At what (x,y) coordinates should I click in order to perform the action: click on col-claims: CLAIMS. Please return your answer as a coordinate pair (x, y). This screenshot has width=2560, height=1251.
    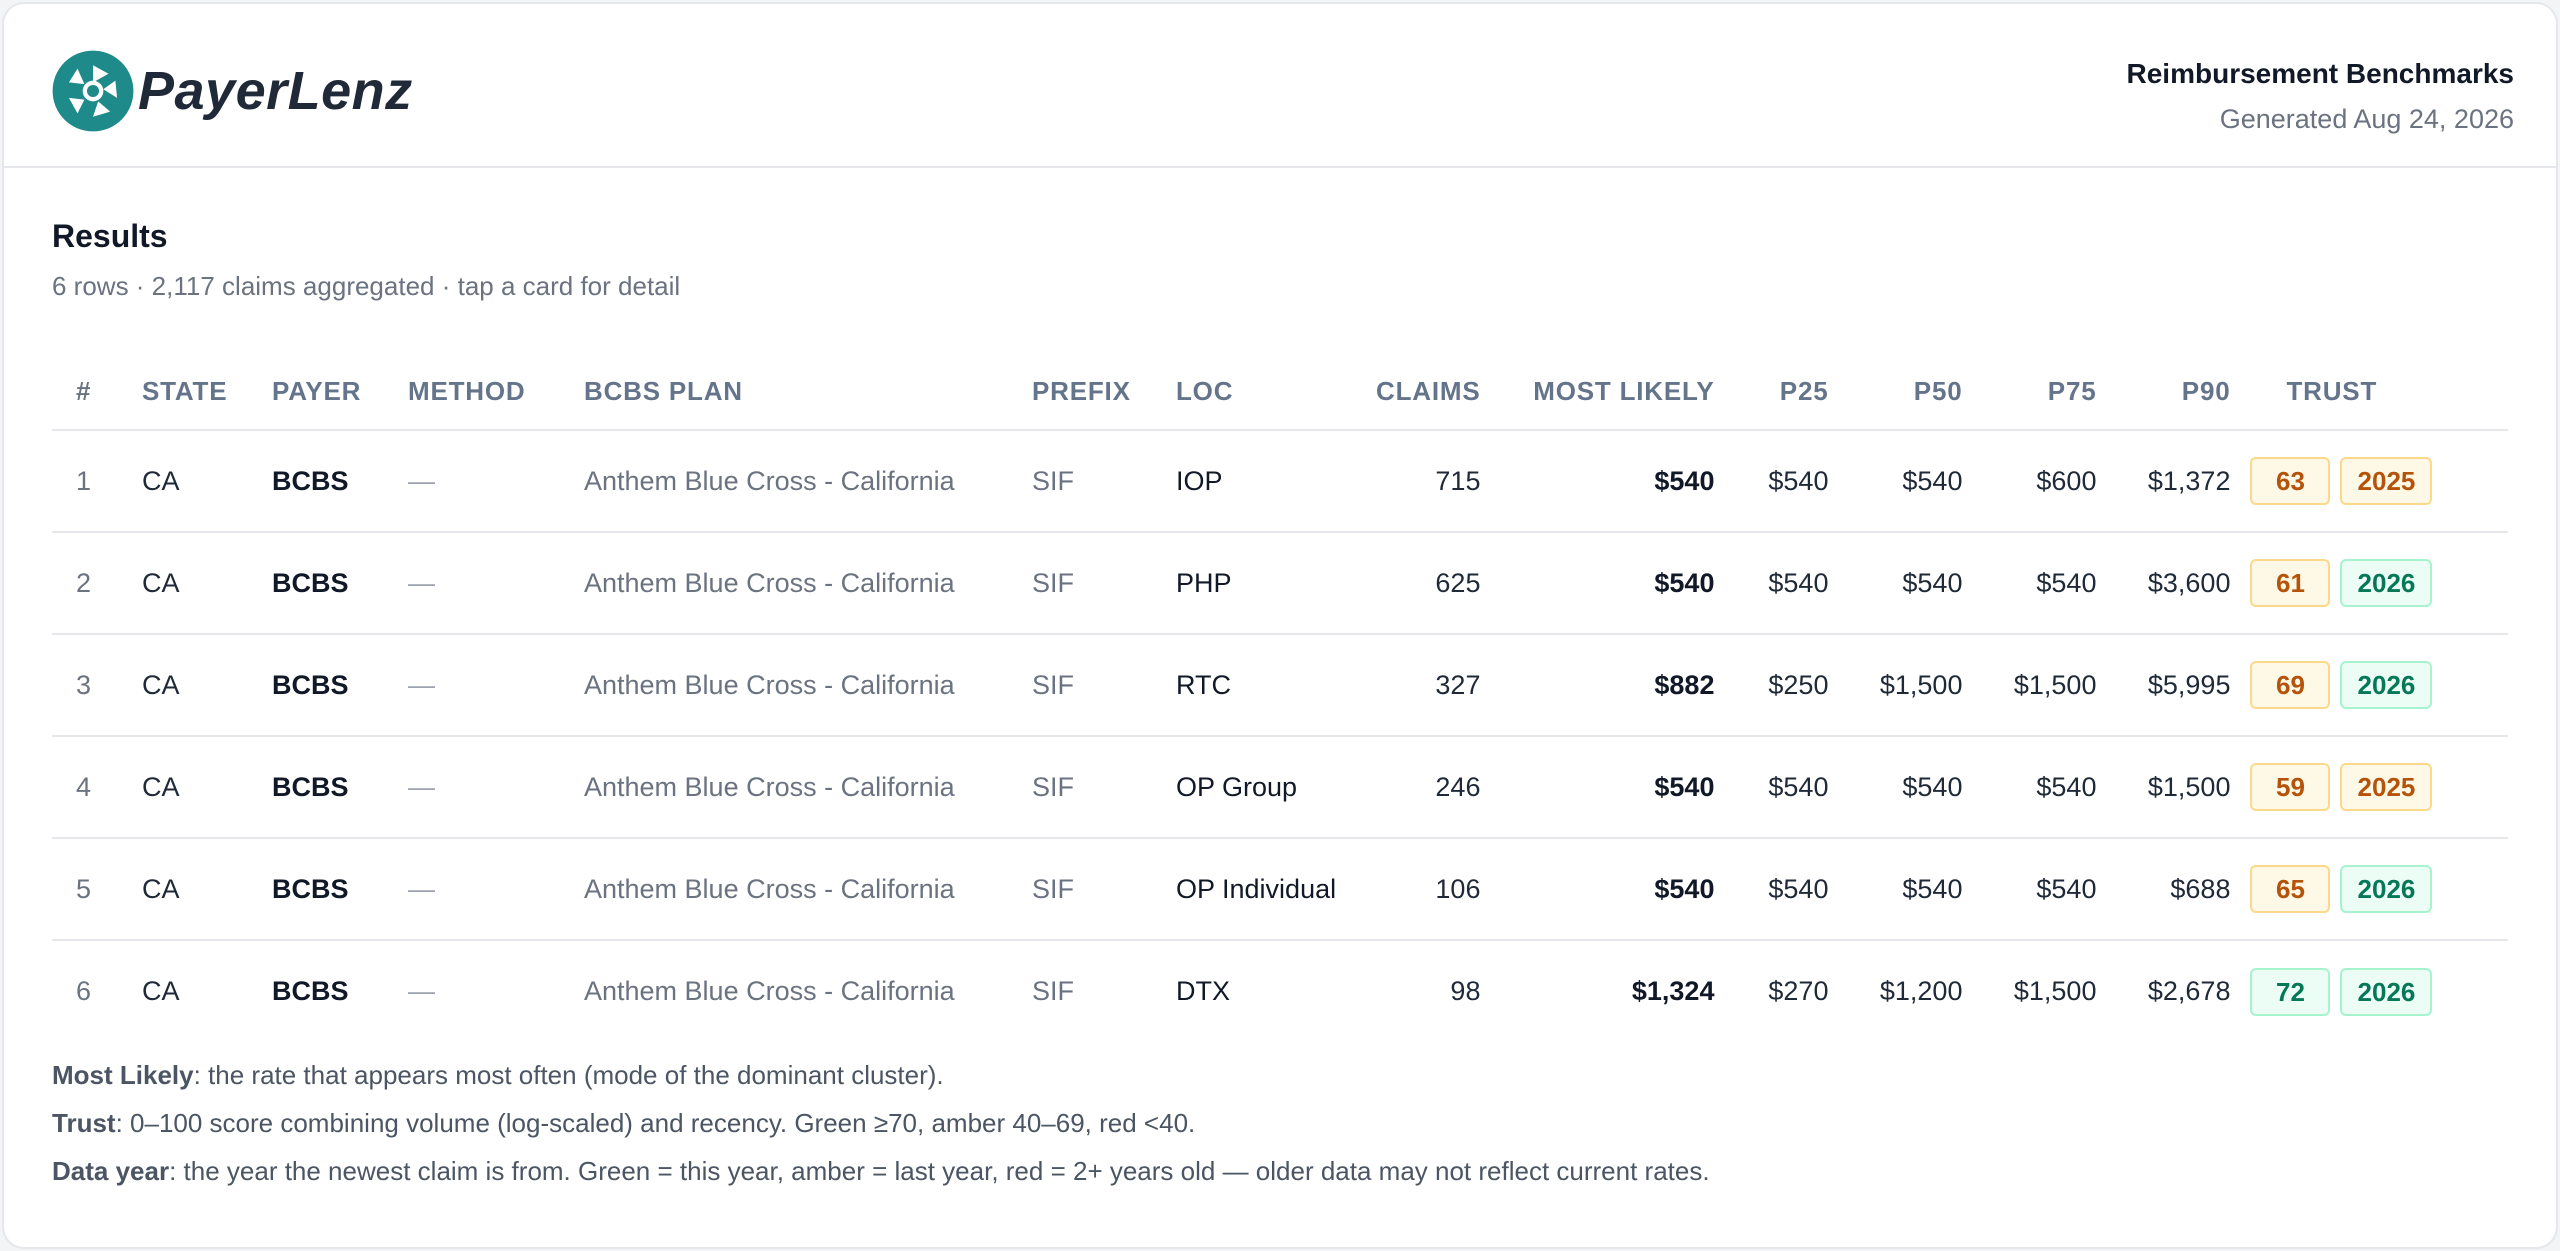
    Looking at the image, I should click on (1428, 392).